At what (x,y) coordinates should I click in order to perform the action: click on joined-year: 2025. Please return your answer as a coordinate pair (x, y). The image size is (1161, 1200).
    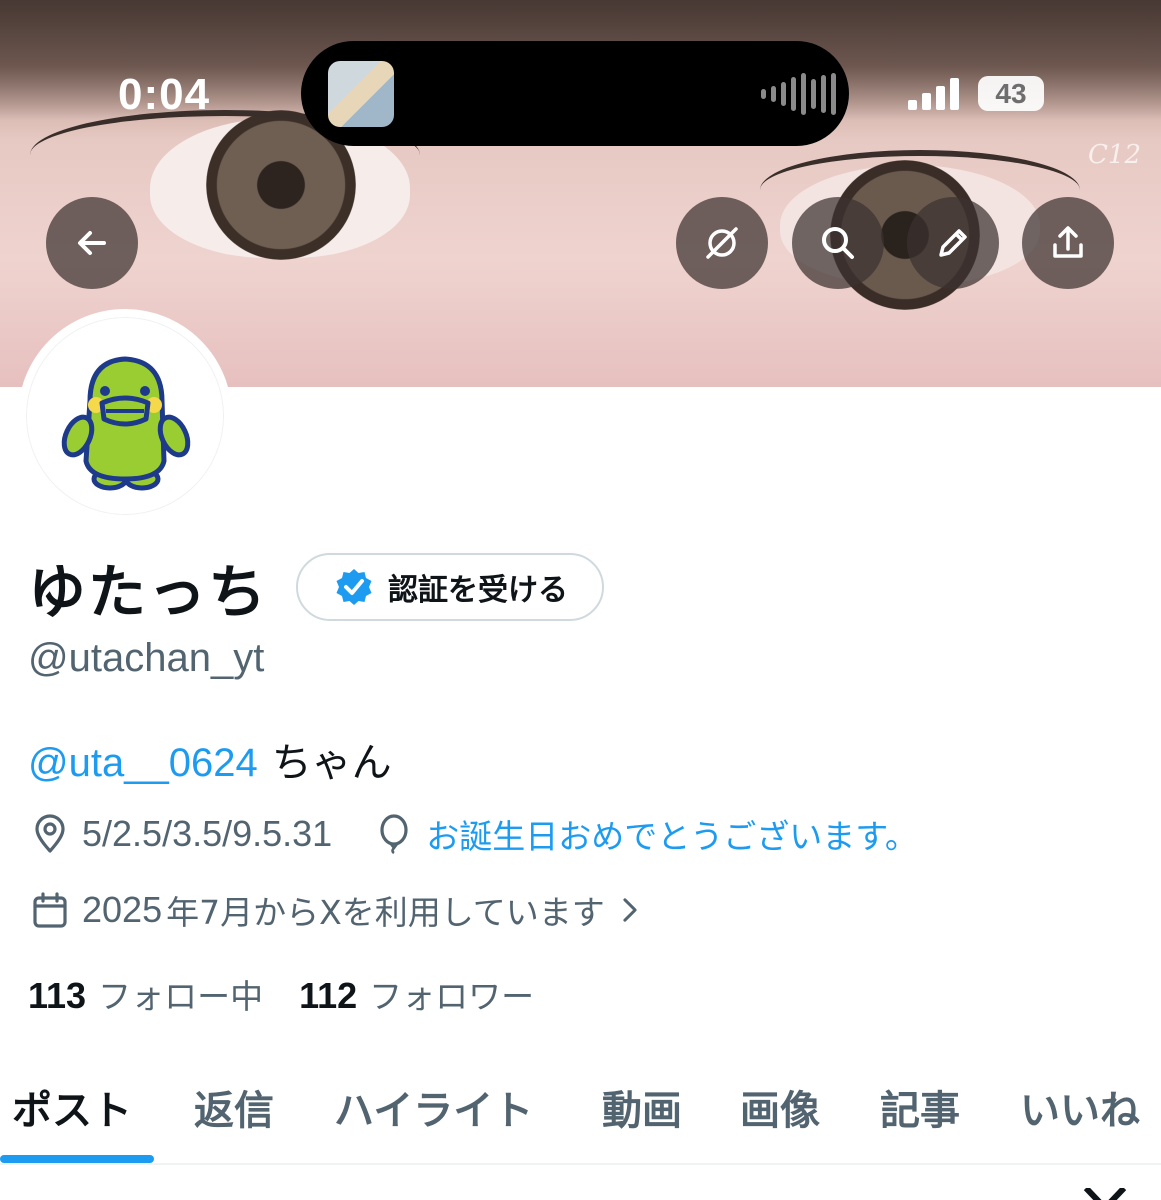
    Looking at the image, I should click on (122, 909).